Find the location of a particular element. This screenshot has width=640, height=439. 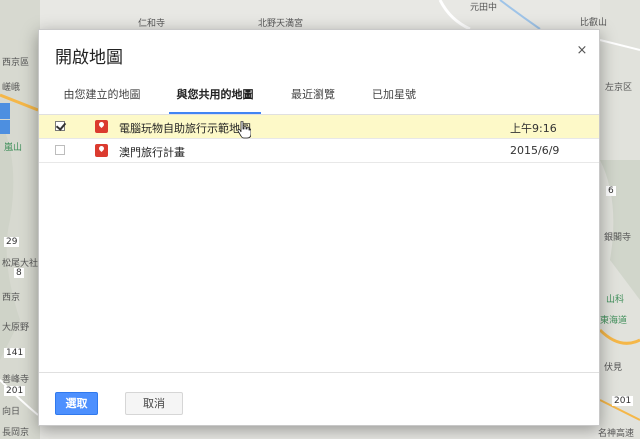

map-label: 名神高速 is located at coordinates (616, 434).